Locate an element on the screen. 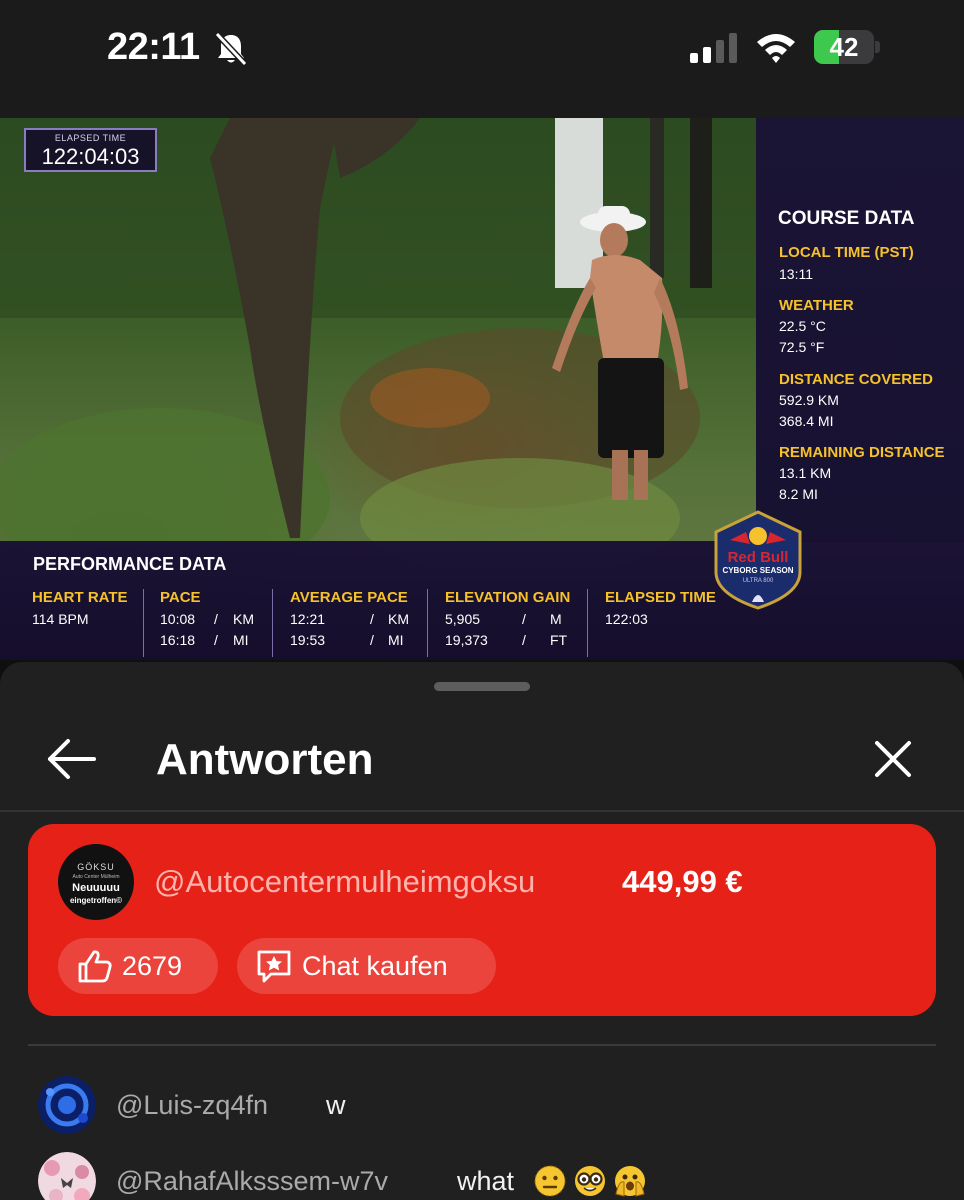  pace-km: 10:08 is located at coordinates (178, 619).